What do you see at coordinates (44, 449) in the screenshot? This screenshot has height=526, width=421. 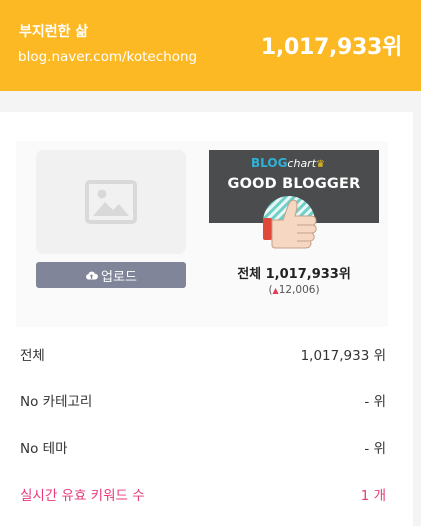 I see `stat-label: No 테마` at bounding box center [44, 449].